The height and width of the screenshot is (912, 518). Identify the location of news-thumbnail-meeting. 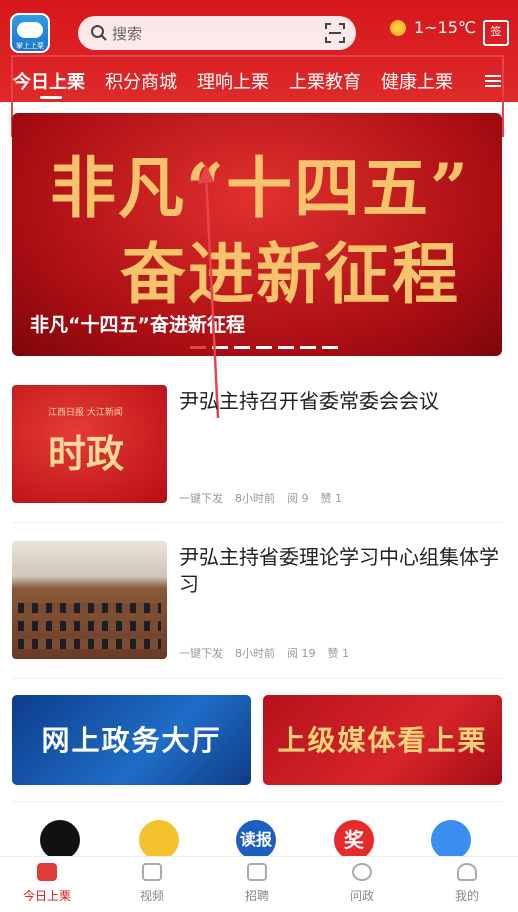
(89, 600).